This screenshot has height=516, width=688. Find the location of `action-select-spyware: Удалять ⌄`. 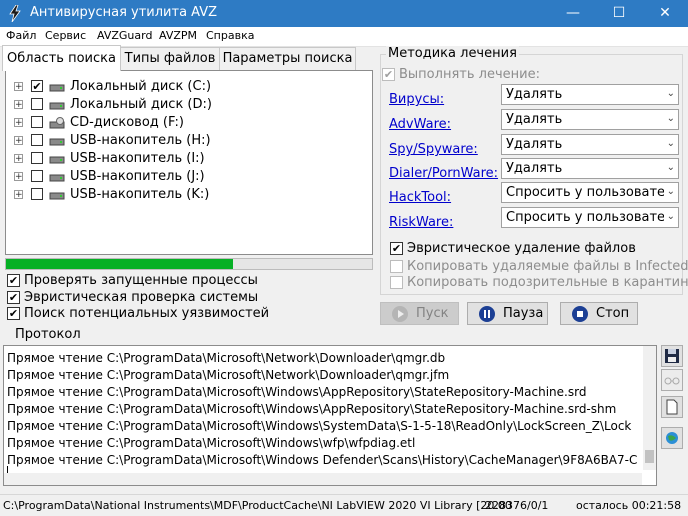

action-select-spyware: Удалять ⌄ is located at coordinates (590, 144).